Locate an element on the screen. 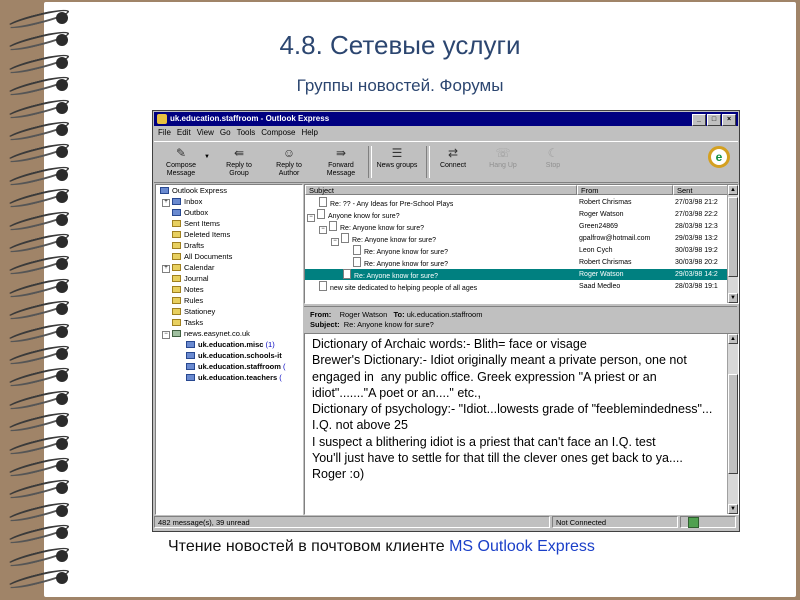 The width and height of the screenshot is (800, 600). window-title: uk.education.staffroom - Outlook Express is located at coordinates (250, 118).